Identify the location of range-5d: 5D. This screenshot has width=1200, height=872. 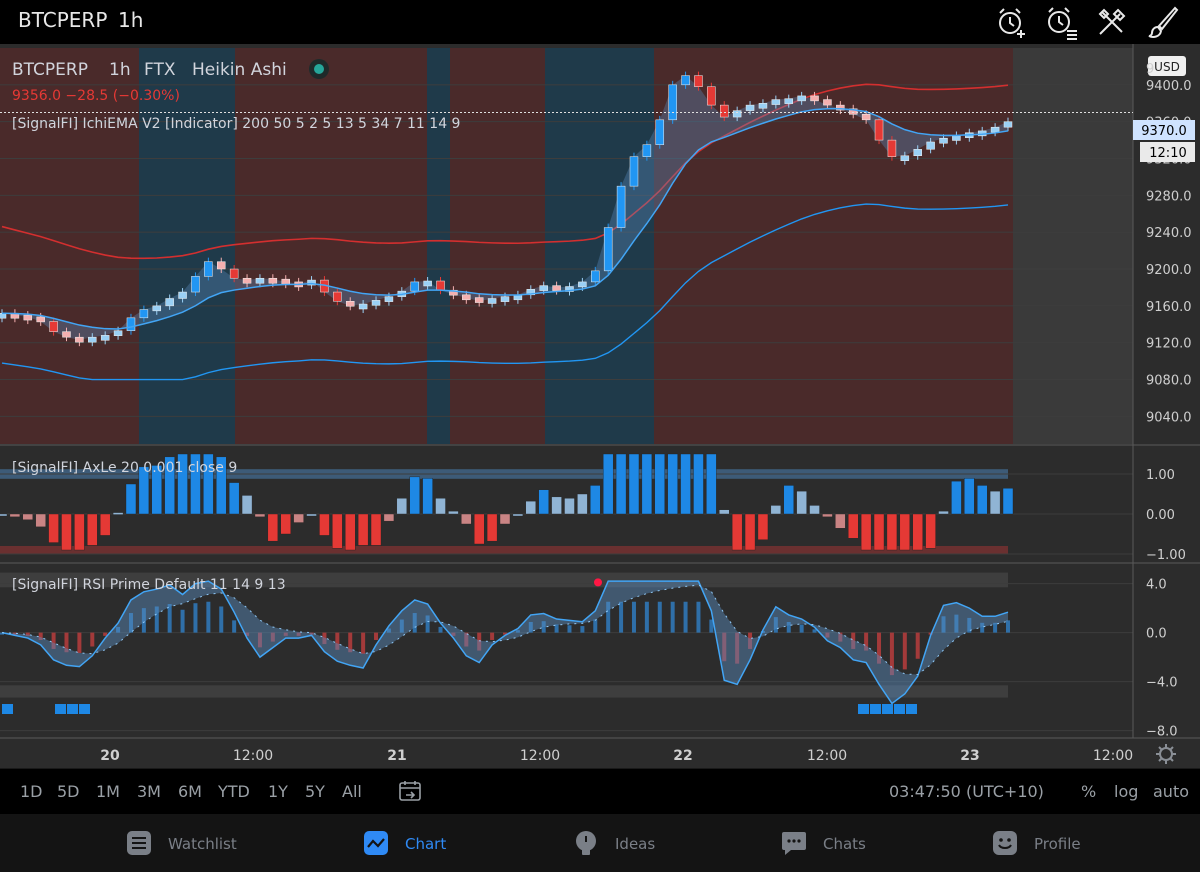
(68, 791).